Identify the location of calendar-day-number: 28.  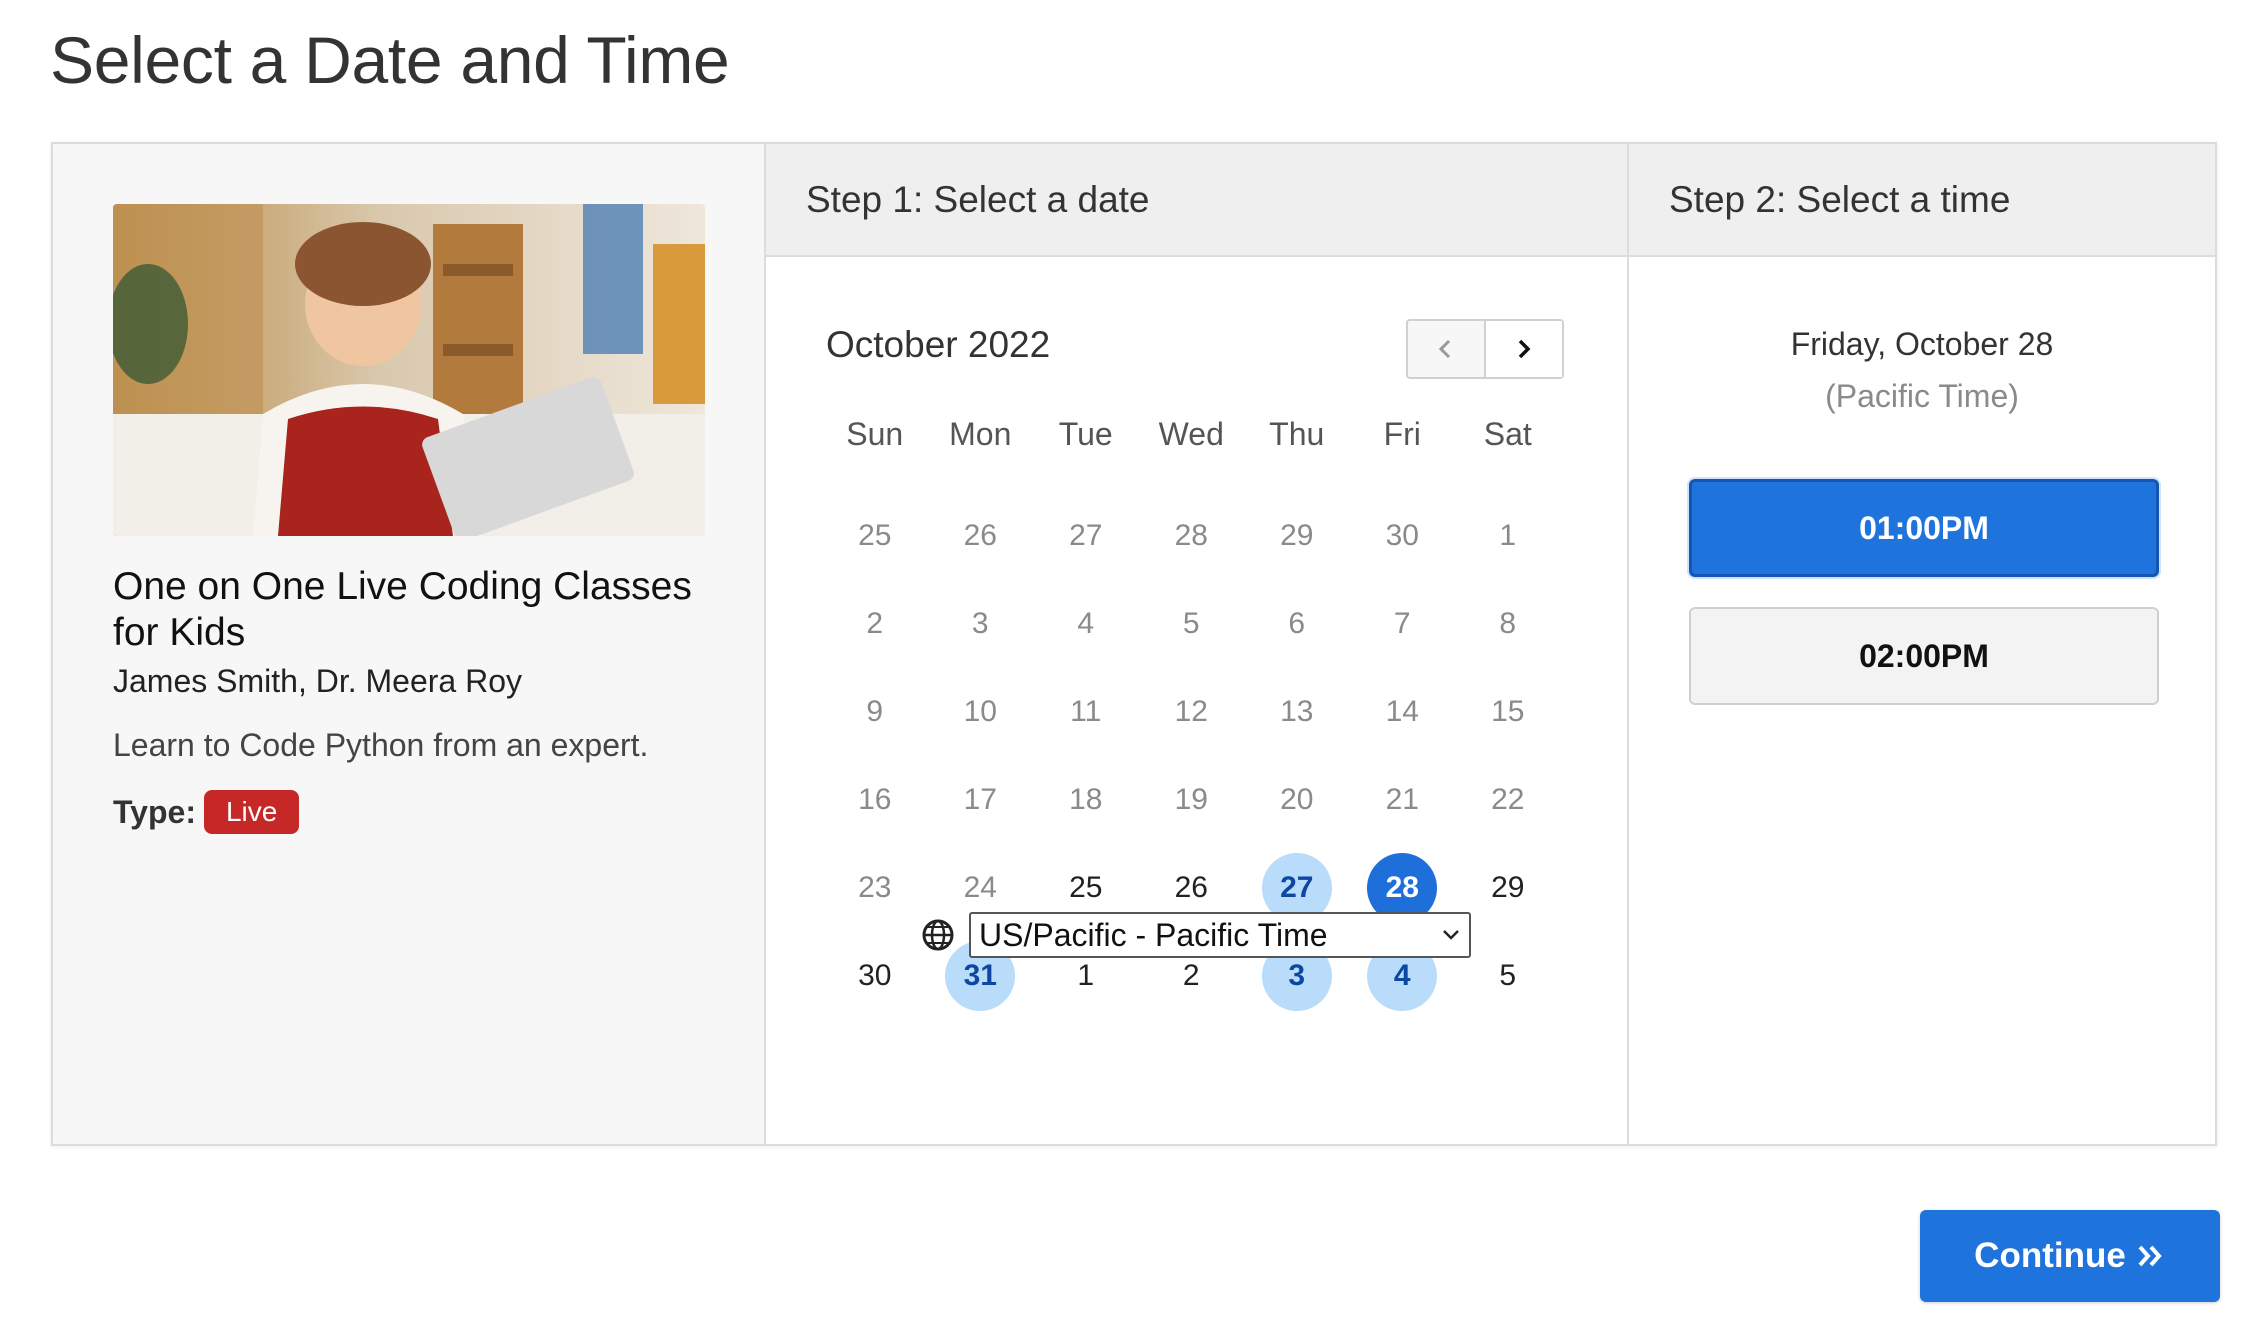
(1191, 535).